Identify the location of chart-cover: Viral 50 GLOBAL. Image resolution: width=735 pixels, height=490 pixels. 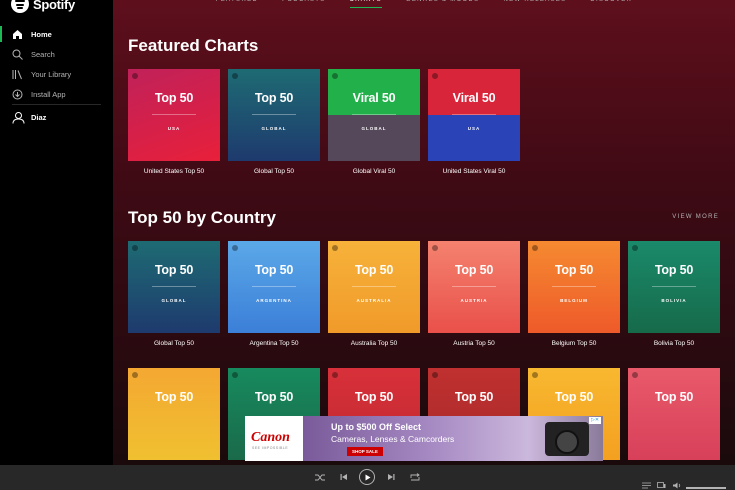
(374, 115).